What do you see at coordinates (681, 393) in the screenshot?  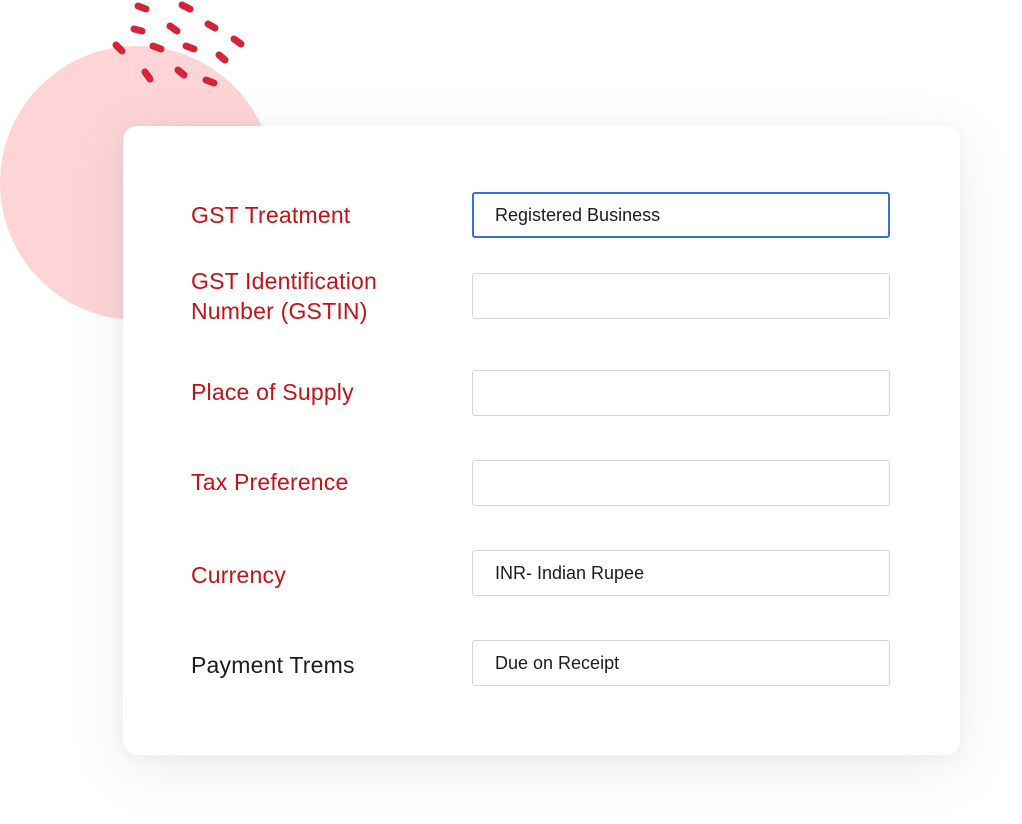 I see `place-of-supply-field` at bounding box center [681, 393].